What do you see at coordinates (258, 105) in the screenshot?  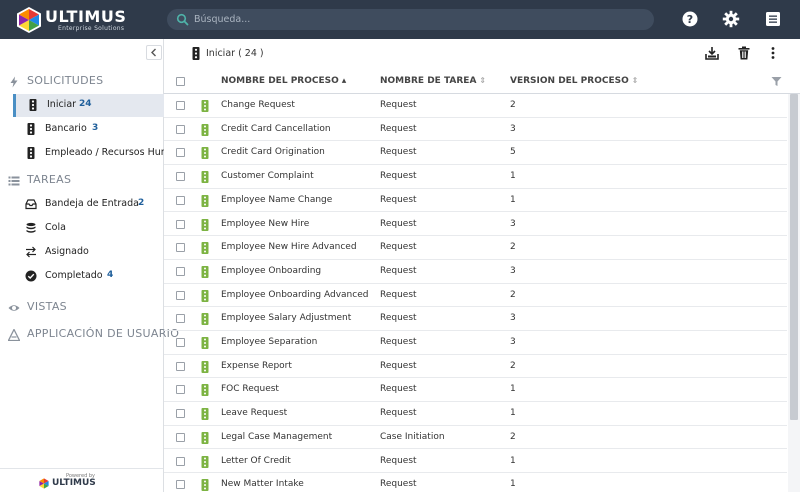 I see `process-name: Change Request` at bounding box center [258, 105].